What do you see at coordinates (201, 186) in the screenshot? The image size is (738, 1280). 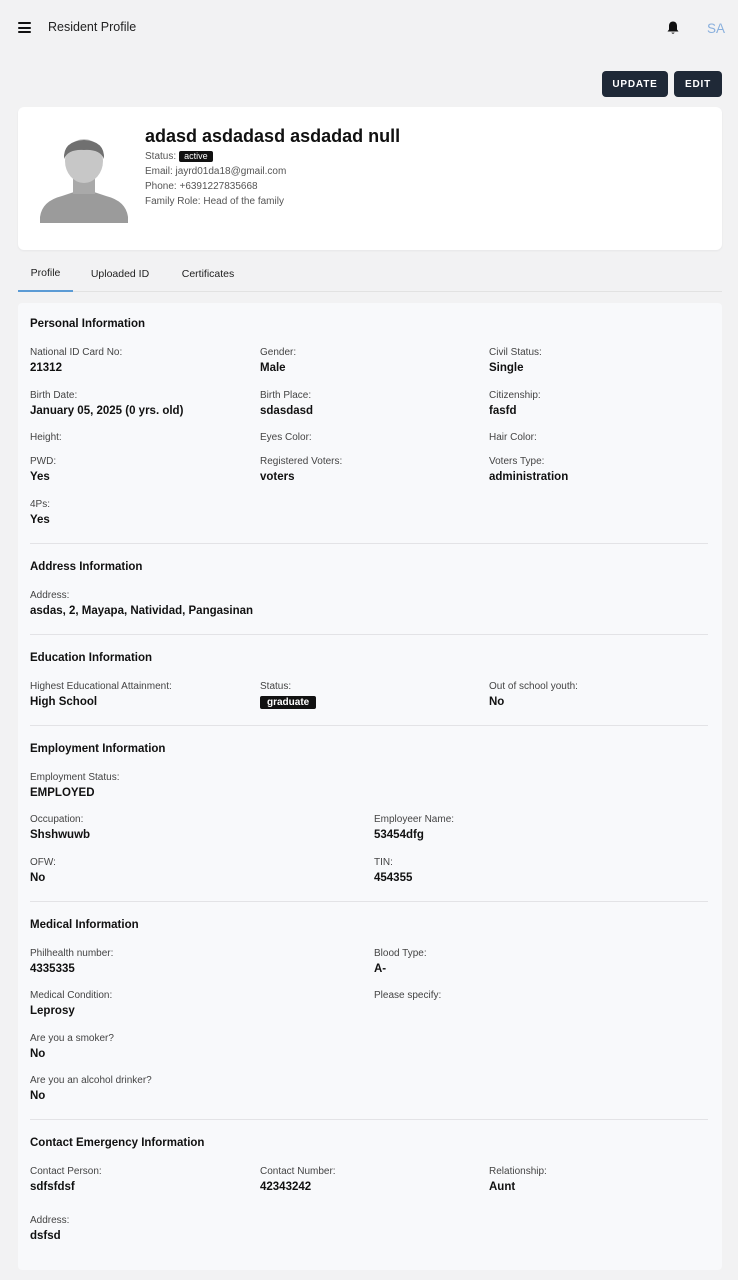 I see `phone-text: Phone: +6391227835668` at bounding box center [201, 186].